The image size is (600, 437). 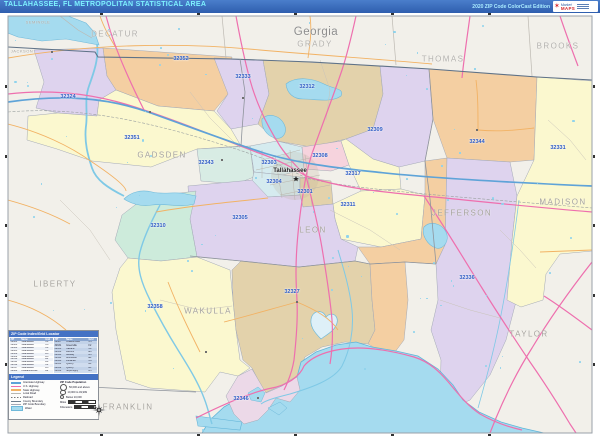 What do you see at coordinates (16, 382) in the screenshot?
I see `interstate-swatch` at bounding box center [16, 382].